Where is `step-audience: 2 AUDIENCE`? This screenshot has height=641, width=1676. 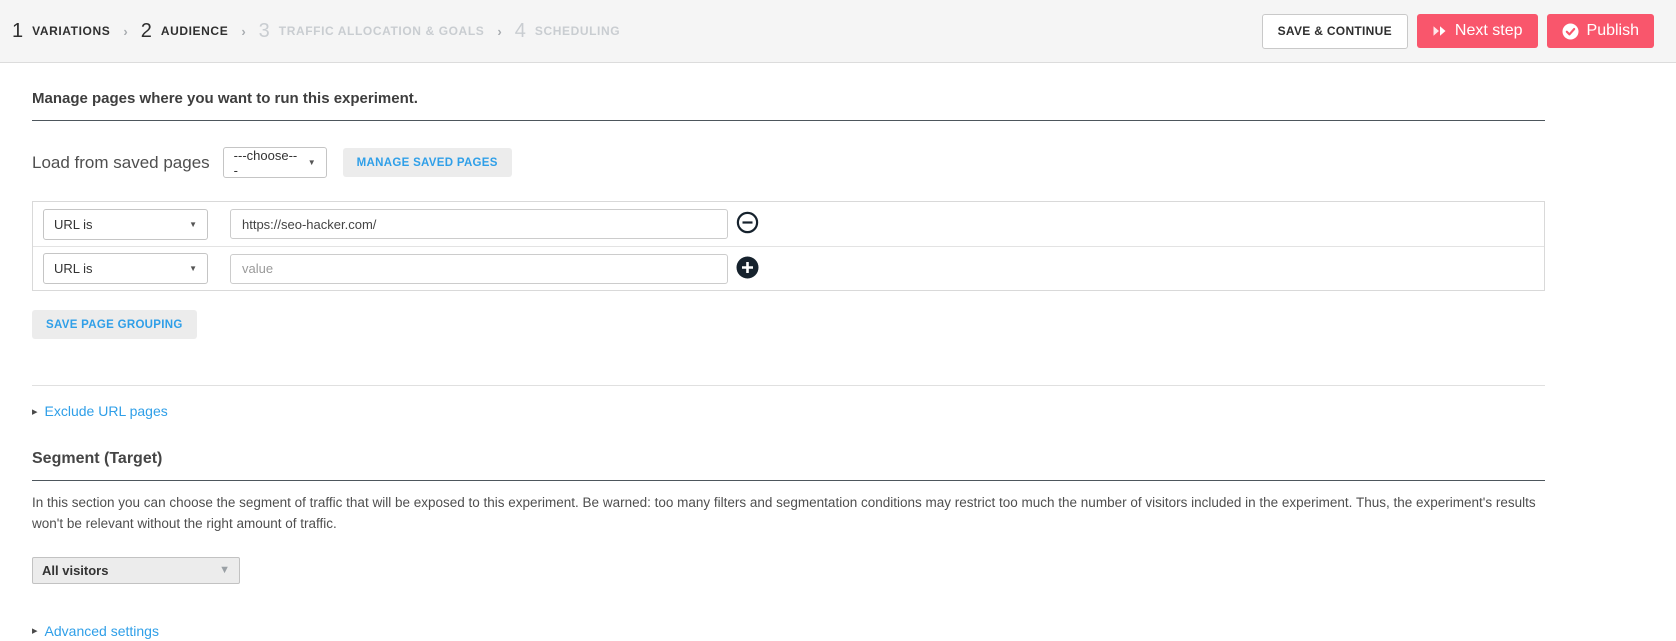
step-audience: 2 AUDIENCE is located at coordinates (185, 31).